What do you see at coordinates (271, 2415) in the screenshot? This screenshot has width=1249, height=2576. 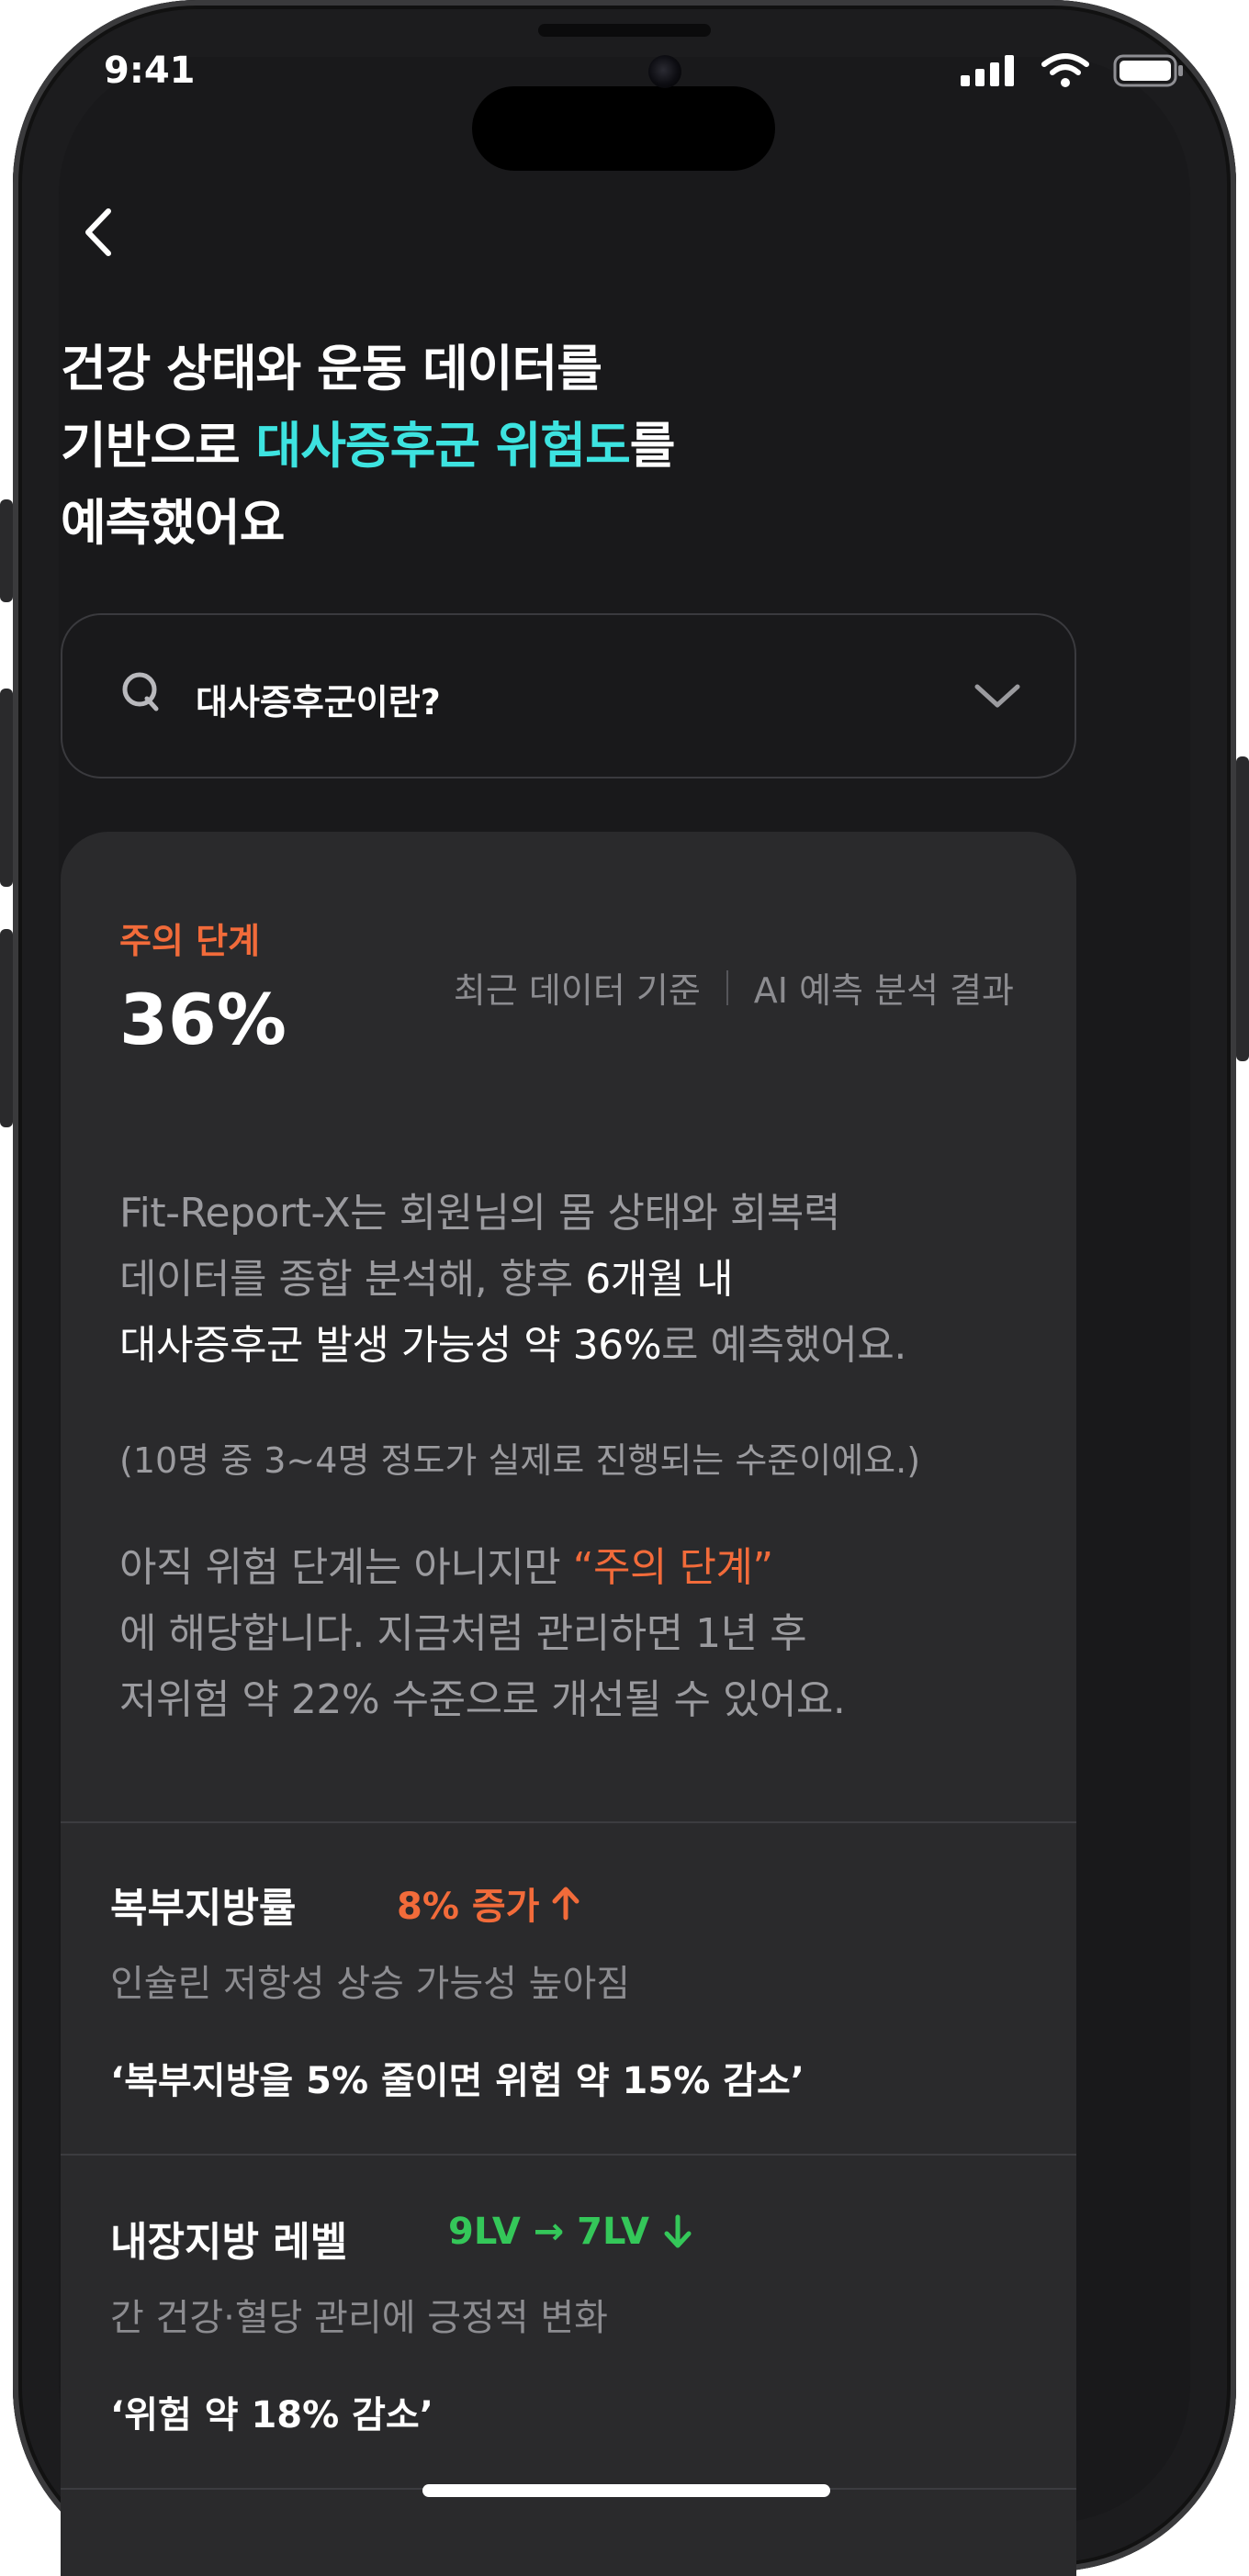 I see `metric-quote: ‘위험 약 18% 감소’` at bounding box center [271, 2415].